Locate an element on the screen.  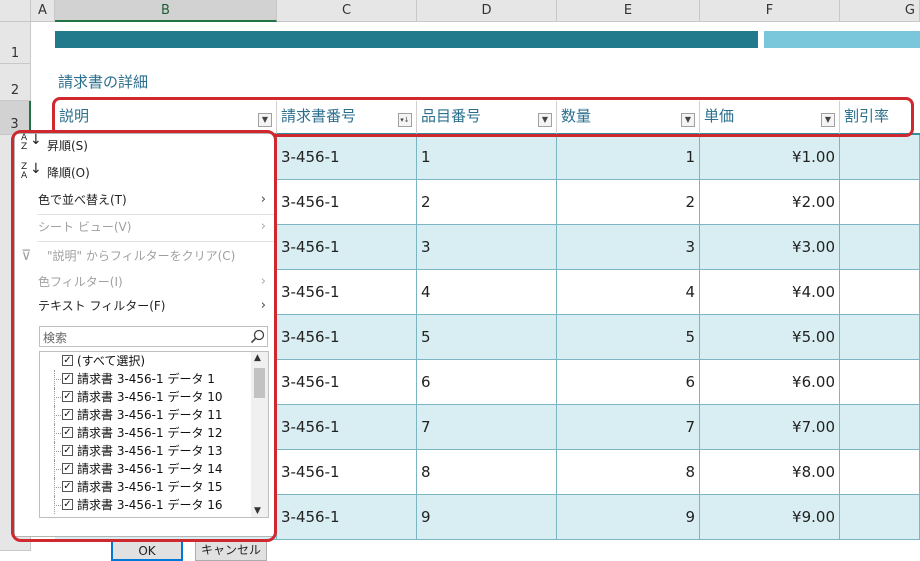
cell-item-number: 4 is located at coordinates (487, 292).